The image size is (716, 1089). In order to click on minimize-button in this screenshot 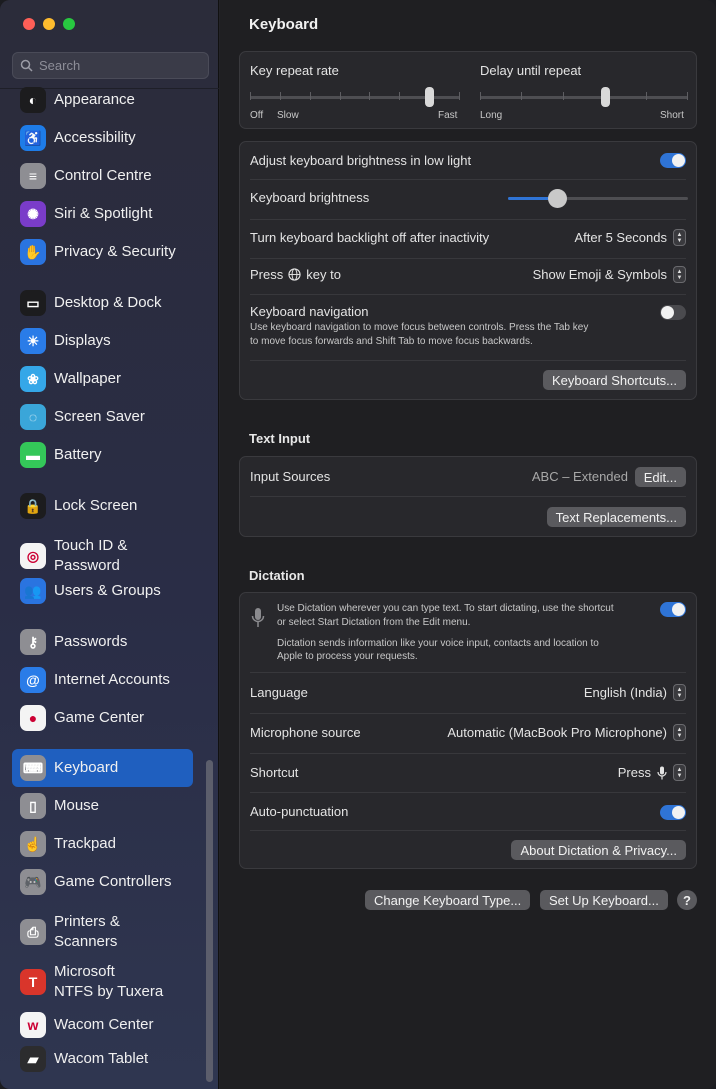, I will do `click(49, 24)`.